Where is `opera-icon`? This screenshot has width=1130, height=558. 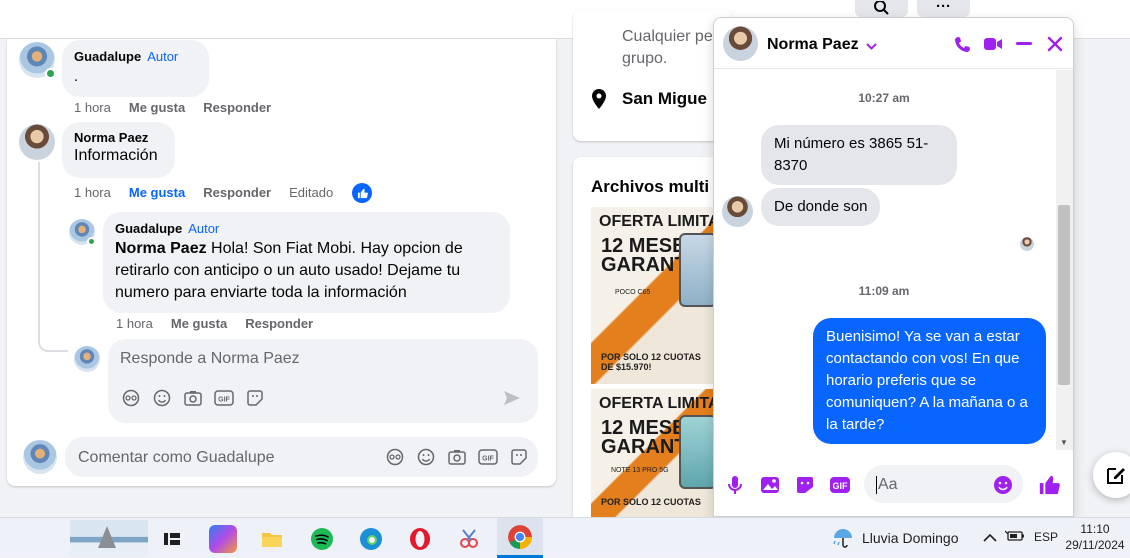 opera-icon is located at coordinates (420, 539).